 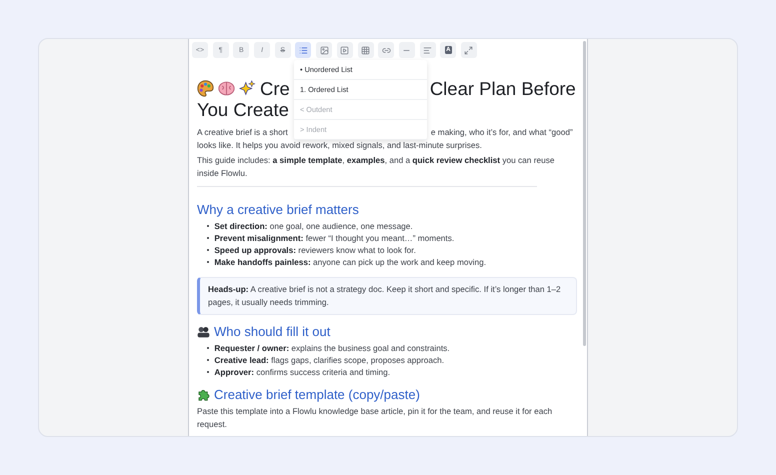 What do you see at coordinates (205, 88) in the screenshot?
I see `palette-icon` at bounding box center [205, 88].